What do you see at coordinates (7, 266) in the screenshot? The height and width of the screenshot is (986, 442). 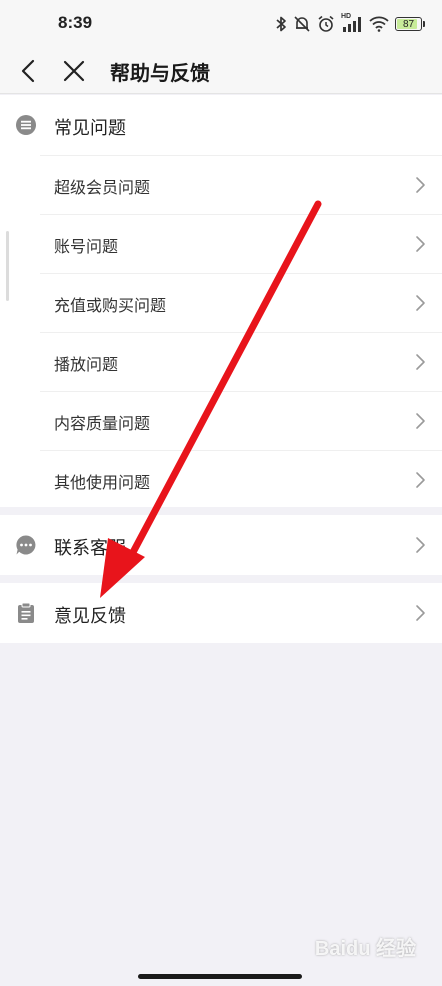 I see `scroll-indicator` at bounding box center [7, 266].